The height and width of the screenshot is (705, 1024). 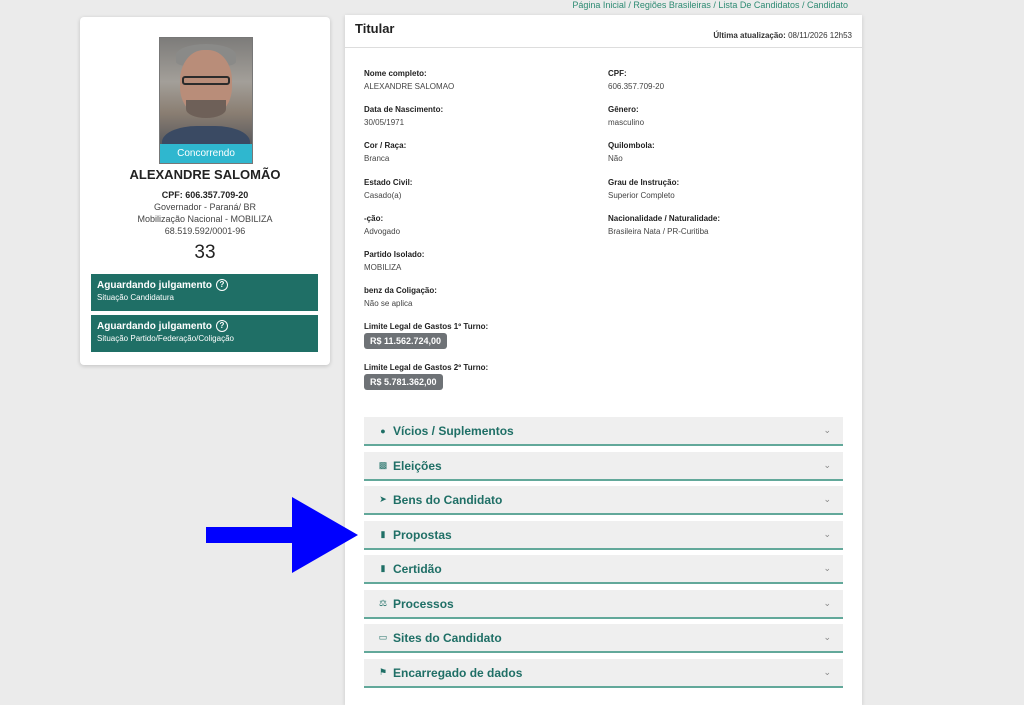 I want to click on field-coligacao: benz da Coligação: Não se aplica, so click(x=400, y=297).